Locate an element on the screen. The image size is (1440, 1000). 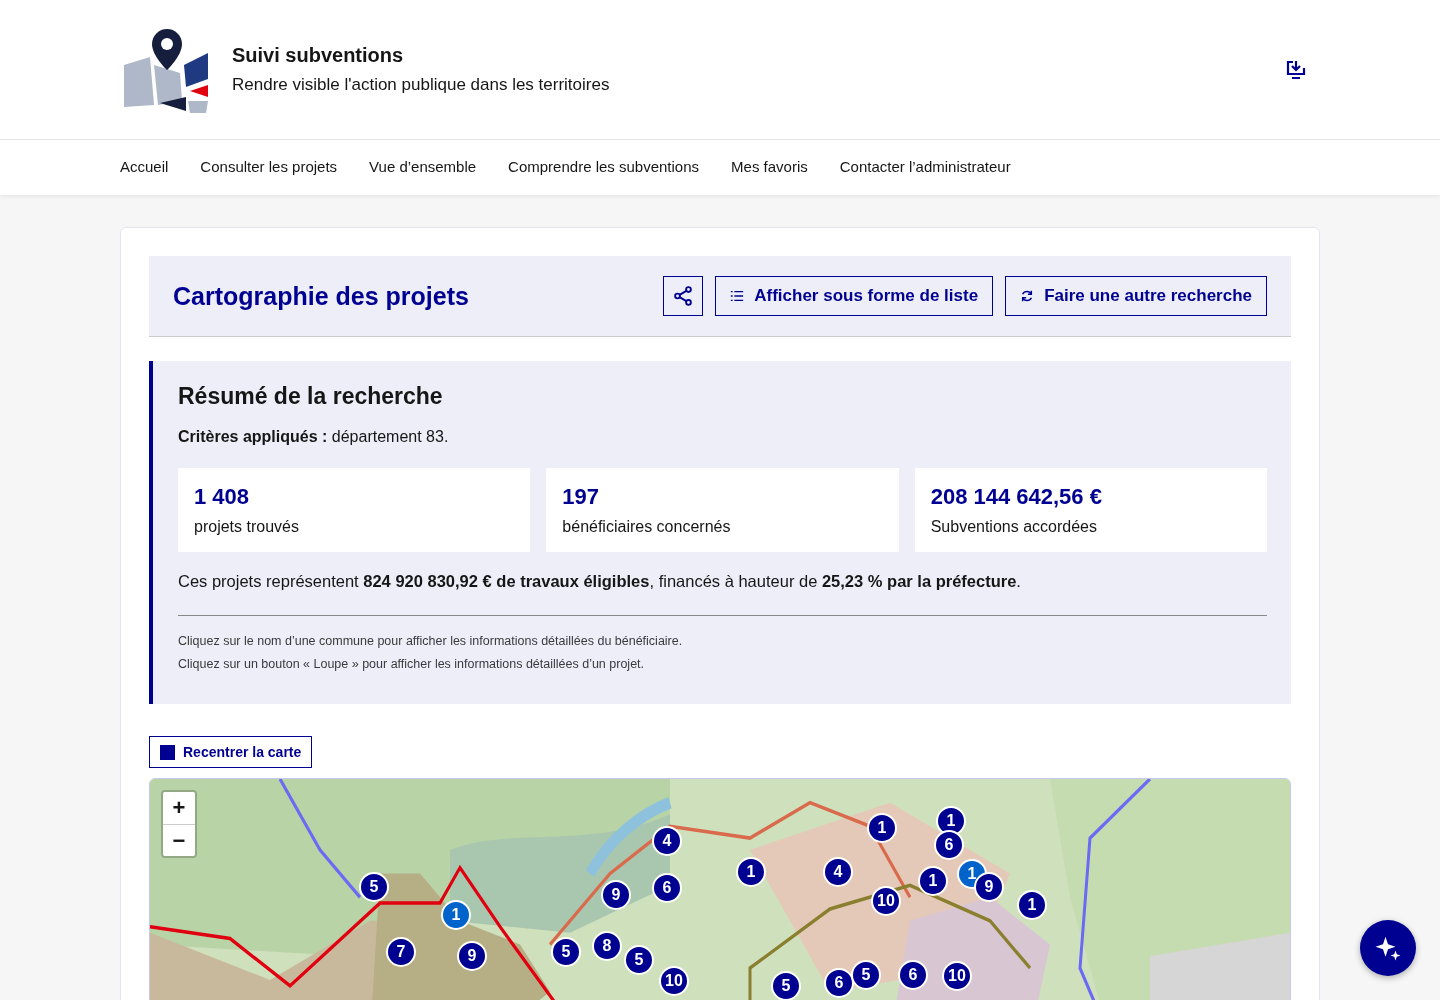
nav-link: Vue d’ensemble is located at coordinates (423, 167).